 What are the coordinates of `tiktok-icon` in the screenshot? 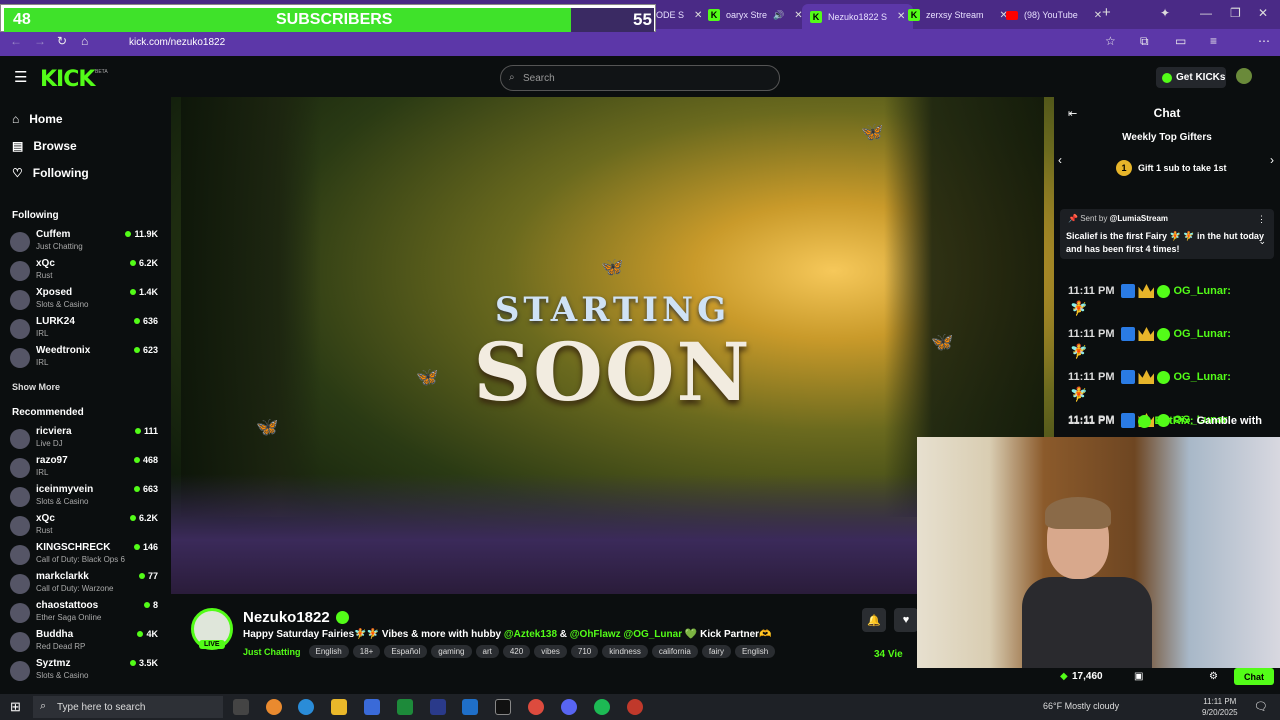 It's located at (503, 707).